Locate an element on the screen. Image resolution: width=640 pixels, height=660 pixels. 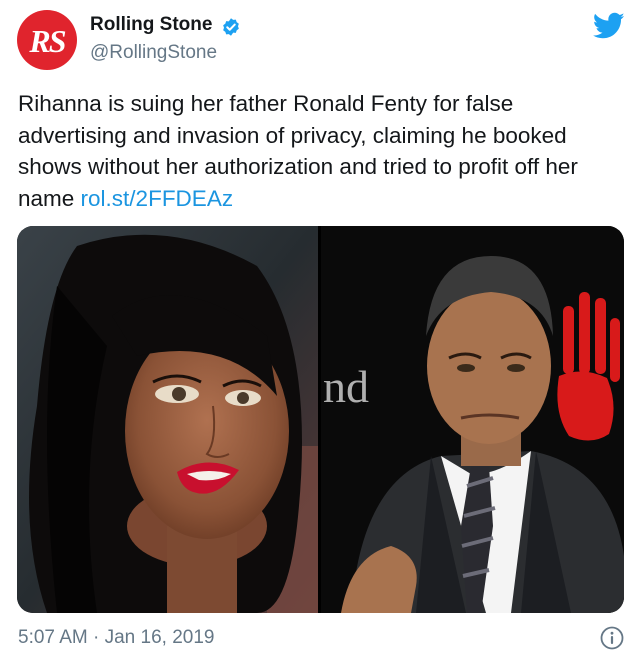
verified-badge-icon is located at coordinates (231, 27).